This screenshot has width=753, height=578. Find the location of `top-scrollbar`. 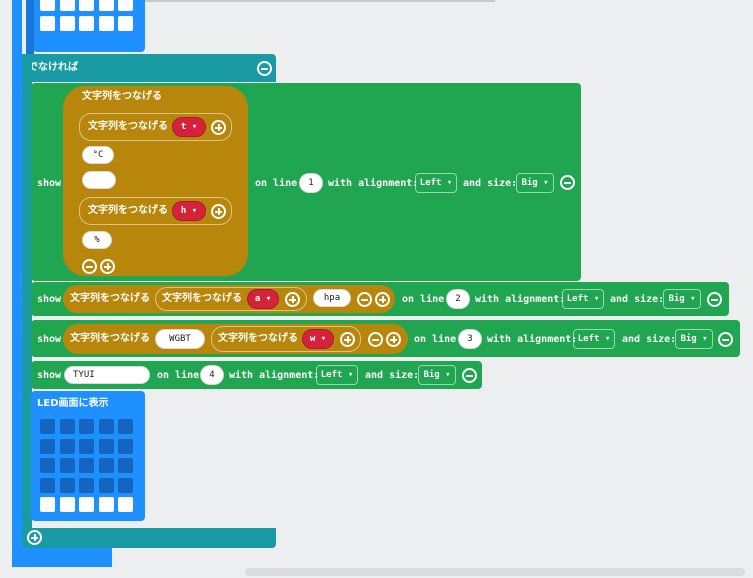

top-scrollbar is located at coordinates (320, 1).